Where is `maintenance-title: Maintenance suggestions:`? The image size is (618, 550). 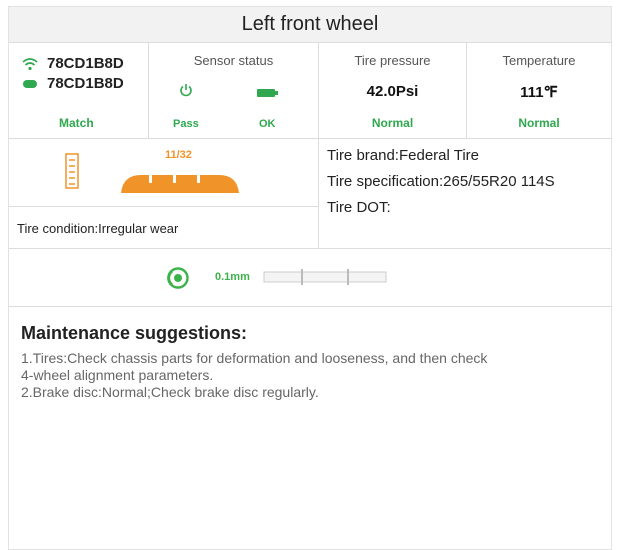
maintenance-title: Maintenance suggestions: is located at coordinates (134, 333).